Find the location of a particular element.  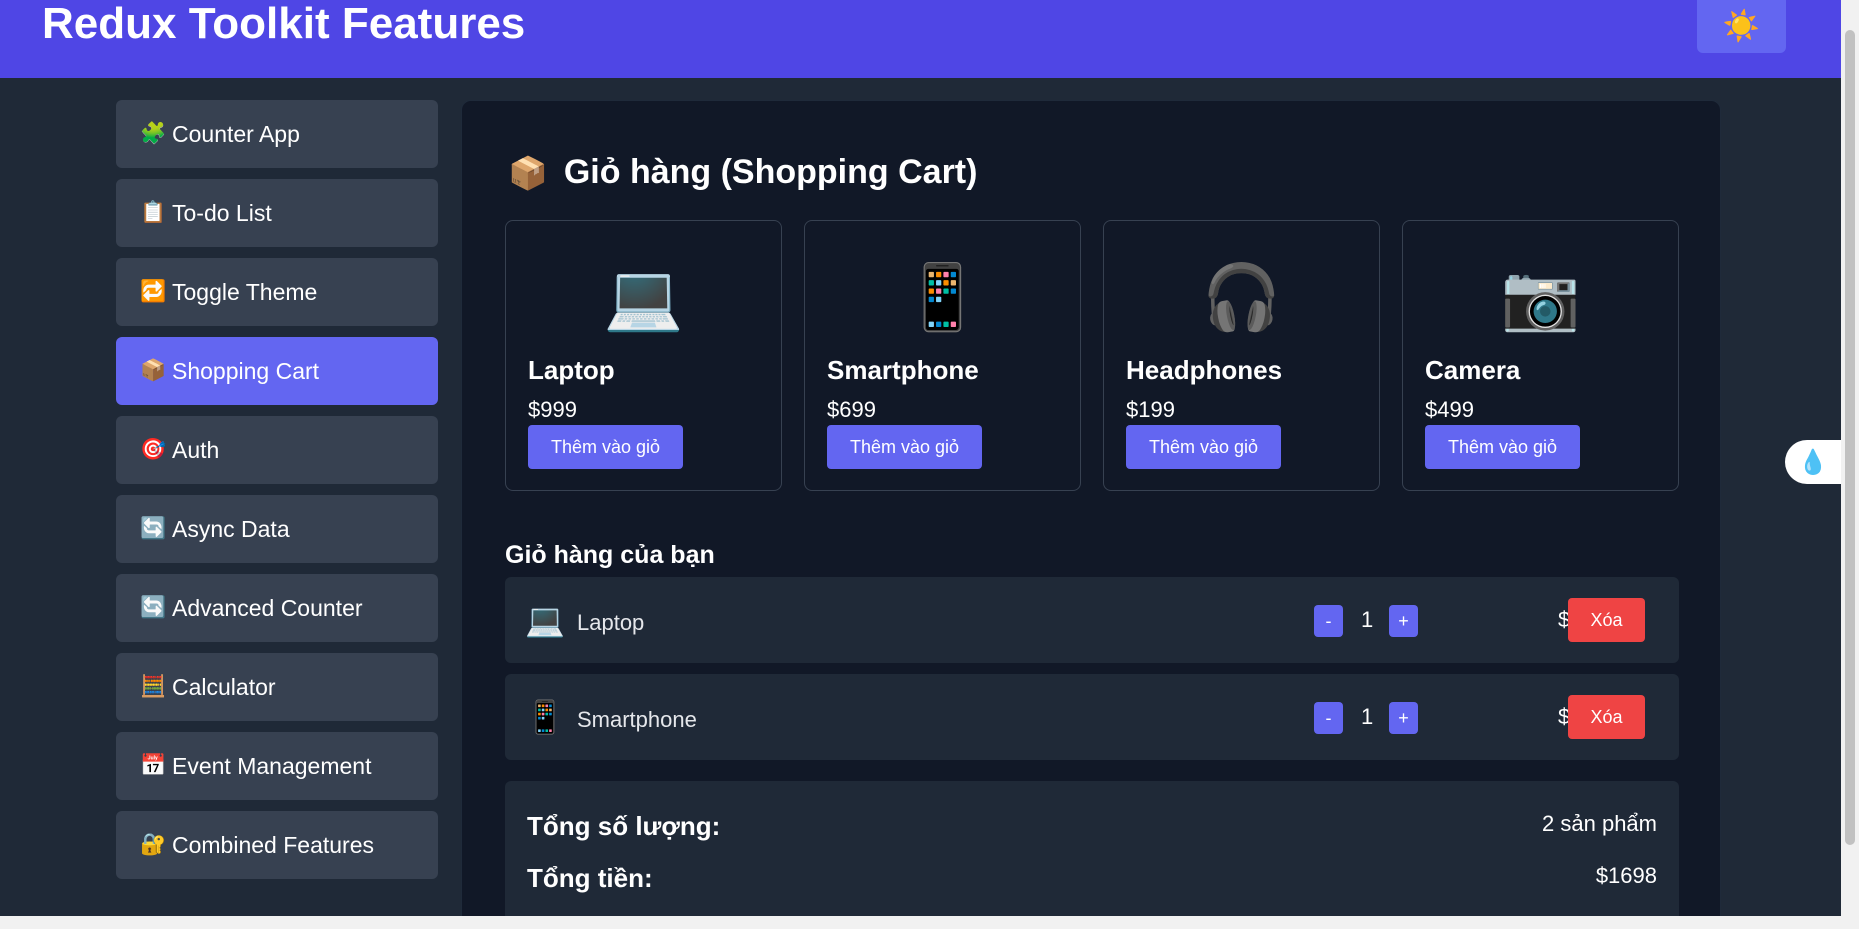

product-card: 📱 Smartphone $699 Thêm vào giỏ is located at coordinates (942, 355).